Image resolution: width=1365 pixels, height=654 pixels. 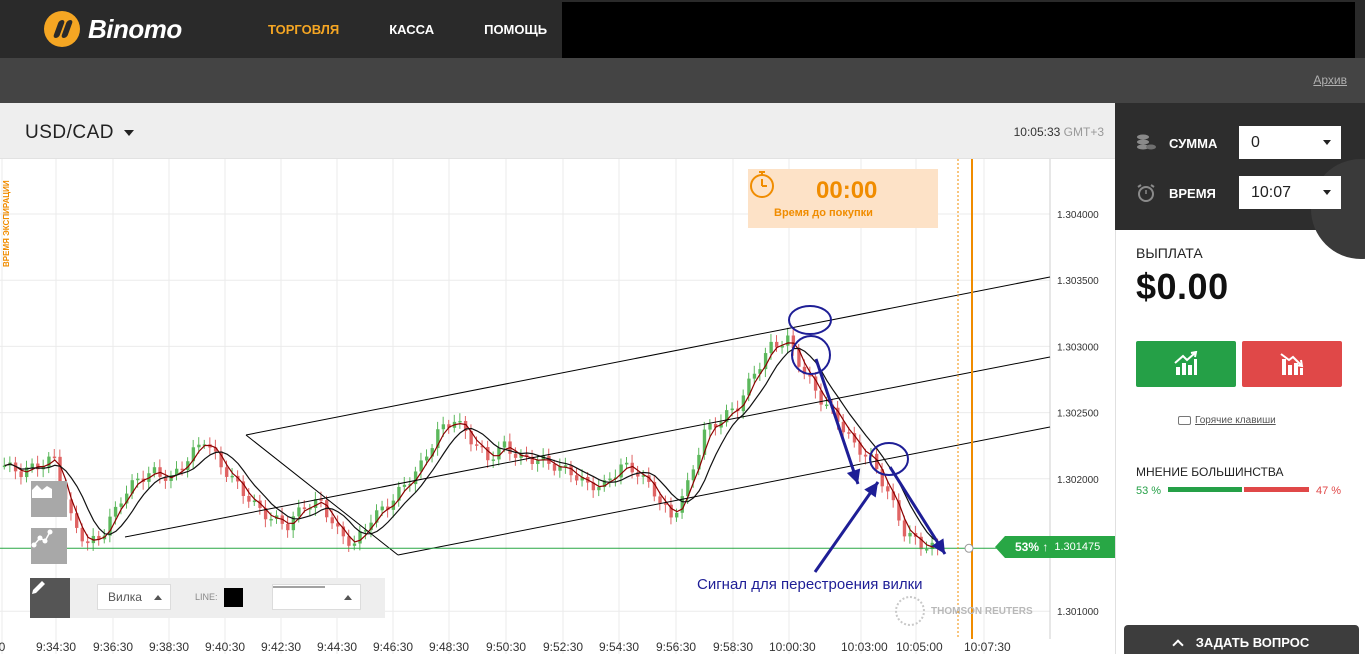 I want to click on drawing-tool-select: Вилка, so click(x=134, y=597).